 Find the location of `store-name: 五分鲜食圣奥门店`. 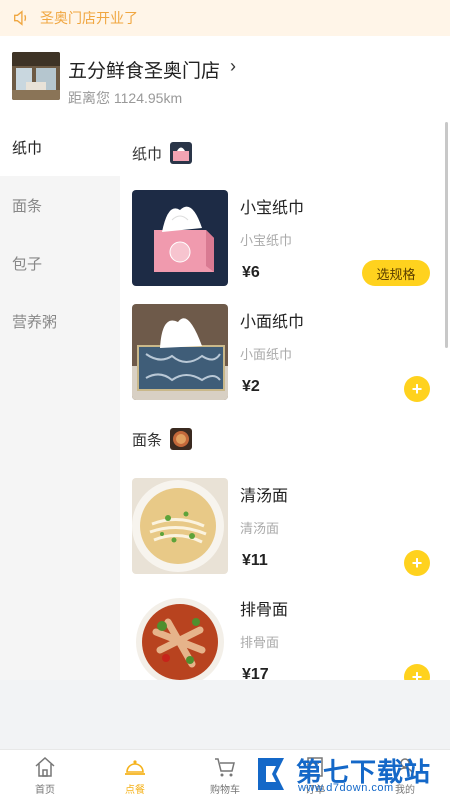

store-name: 五分鲜食圣奥门店 is located at coordinates (144, 69).